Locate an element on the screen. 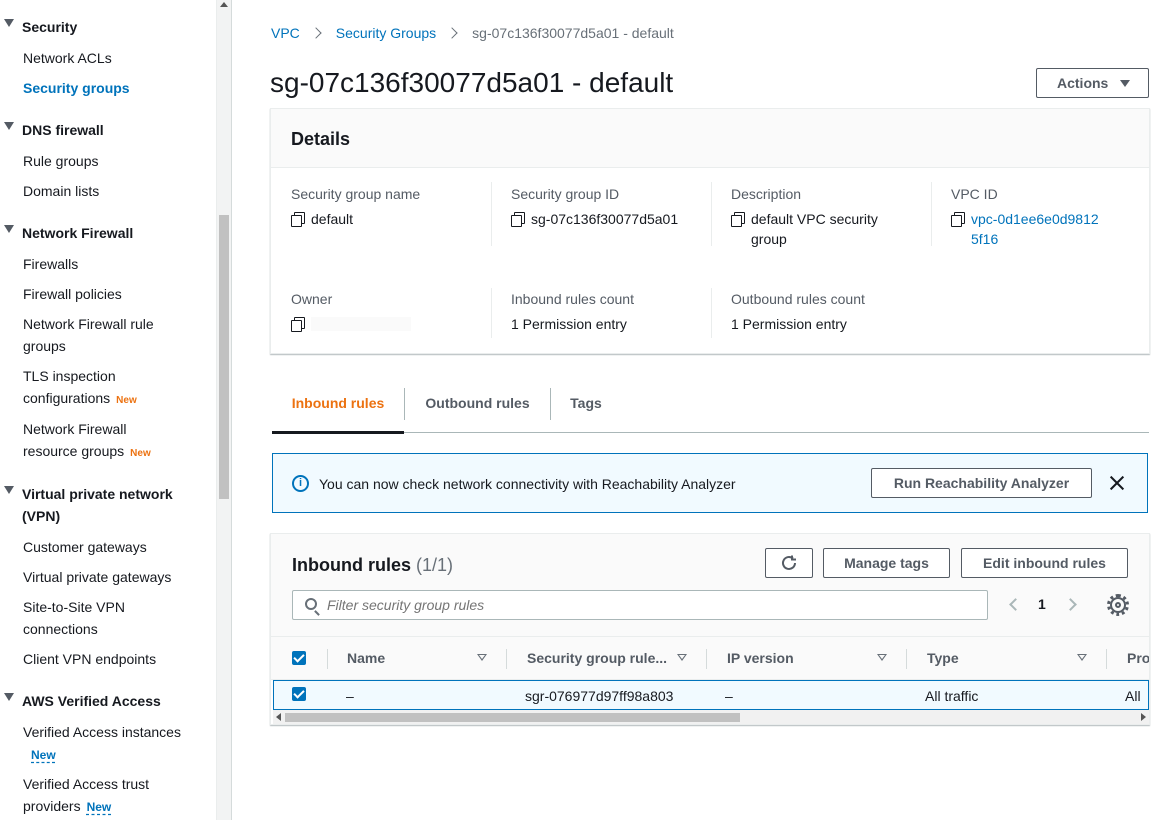 This screenshot has width=1171, height=820. sidebar-item-network-firewall-resource-groups: Network Firewall resource groups New is located at coordinates (98, 441).